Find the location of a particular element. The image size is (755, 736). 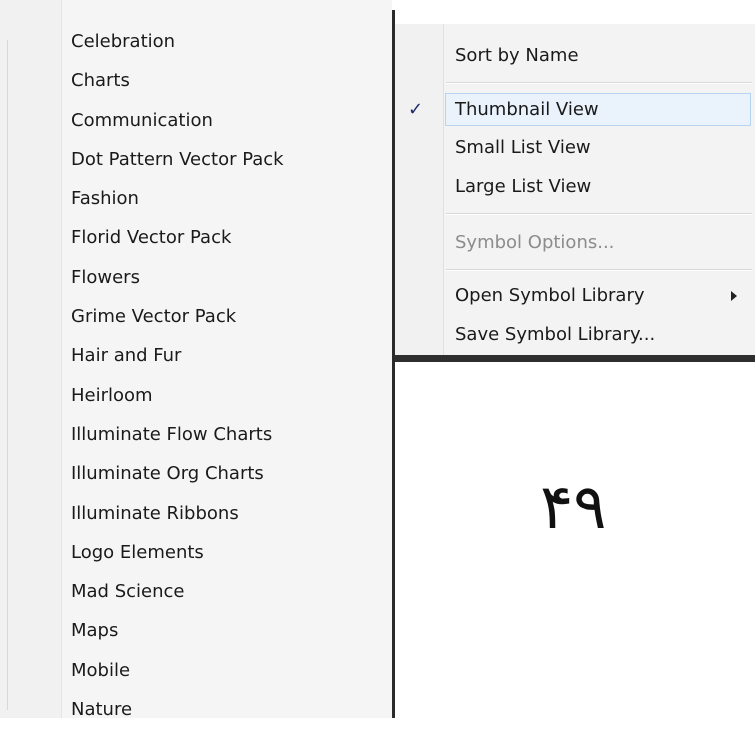

menu-item-label: Open Symbol Library is located at coordinates (550, 295).